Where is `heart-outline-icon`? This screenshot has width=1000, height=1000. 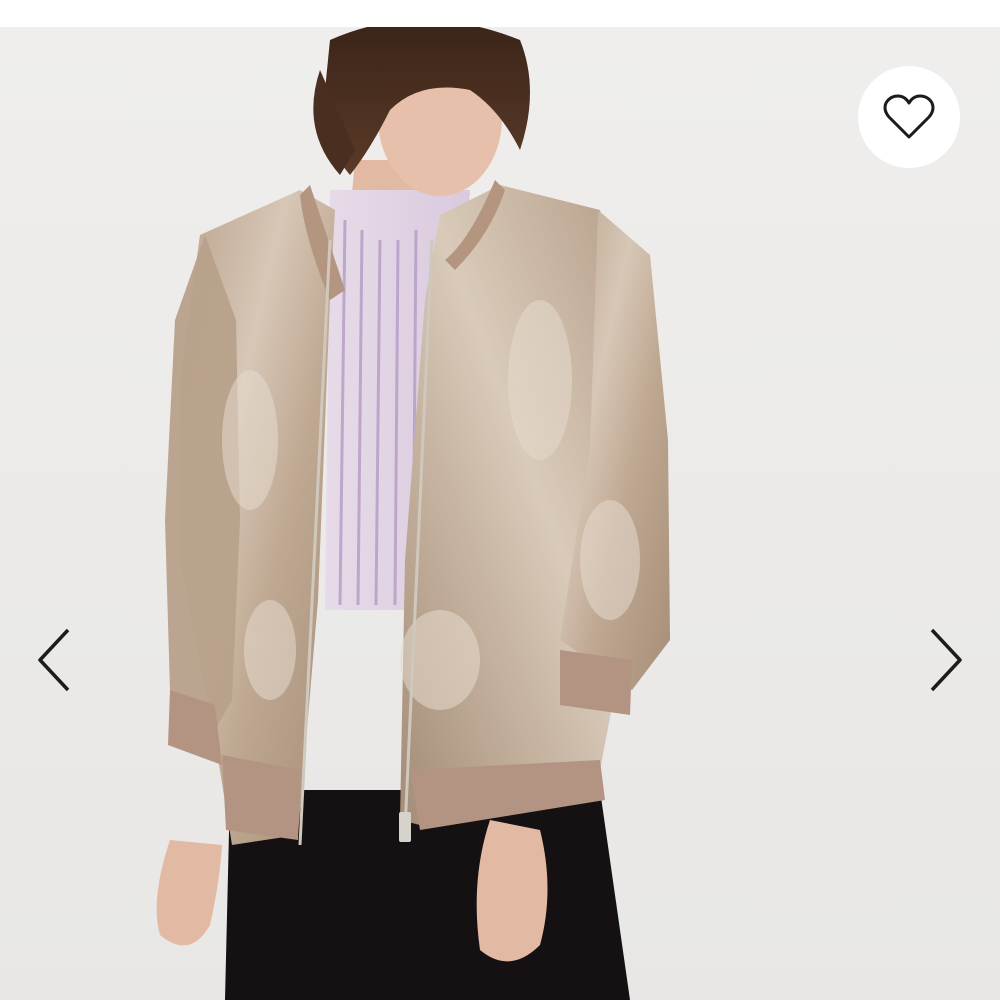
heart-outline-icon is located at coordinates (909, 116).